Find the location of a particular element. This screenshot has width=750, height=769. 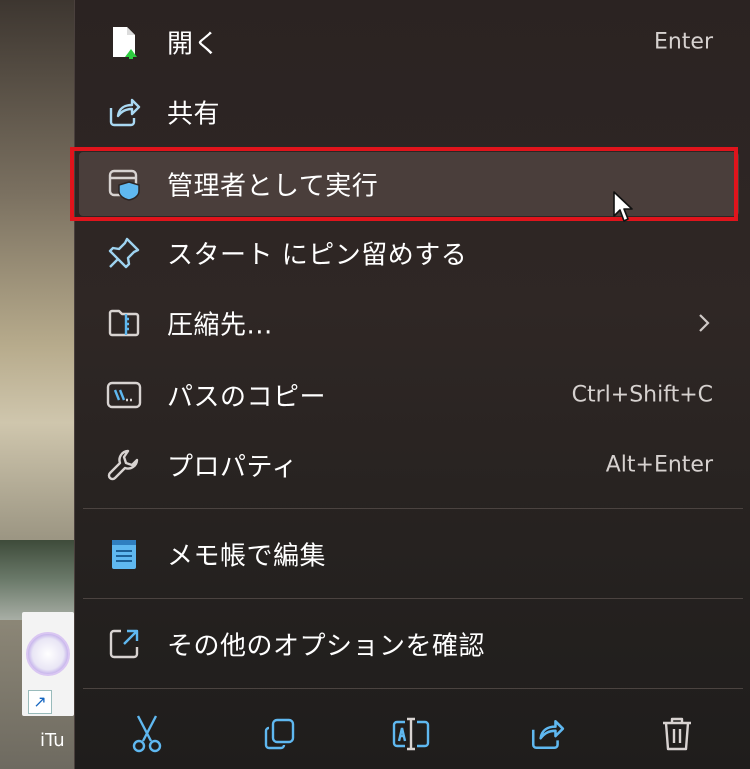

delete-button is located at coordinates (677, 734).